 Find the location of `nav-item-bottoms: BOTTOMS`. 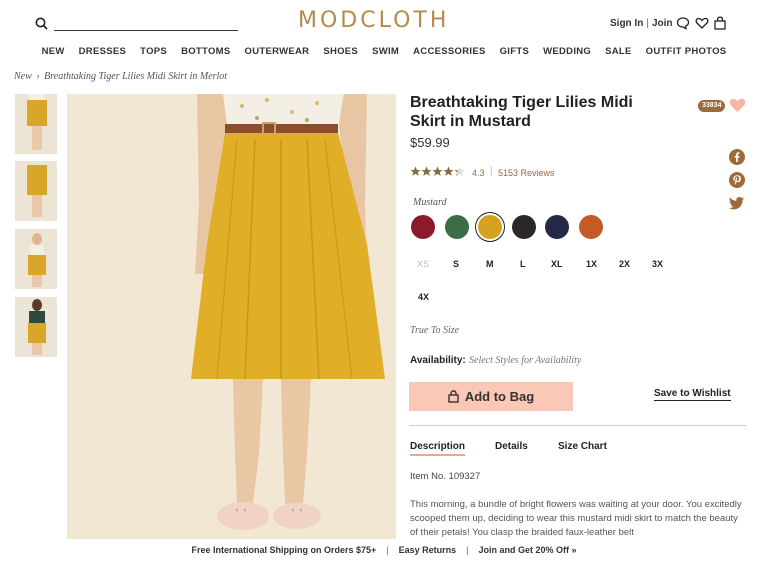

nav-item-bottoms: BOTTOMS is located at coordinates (205, 53).